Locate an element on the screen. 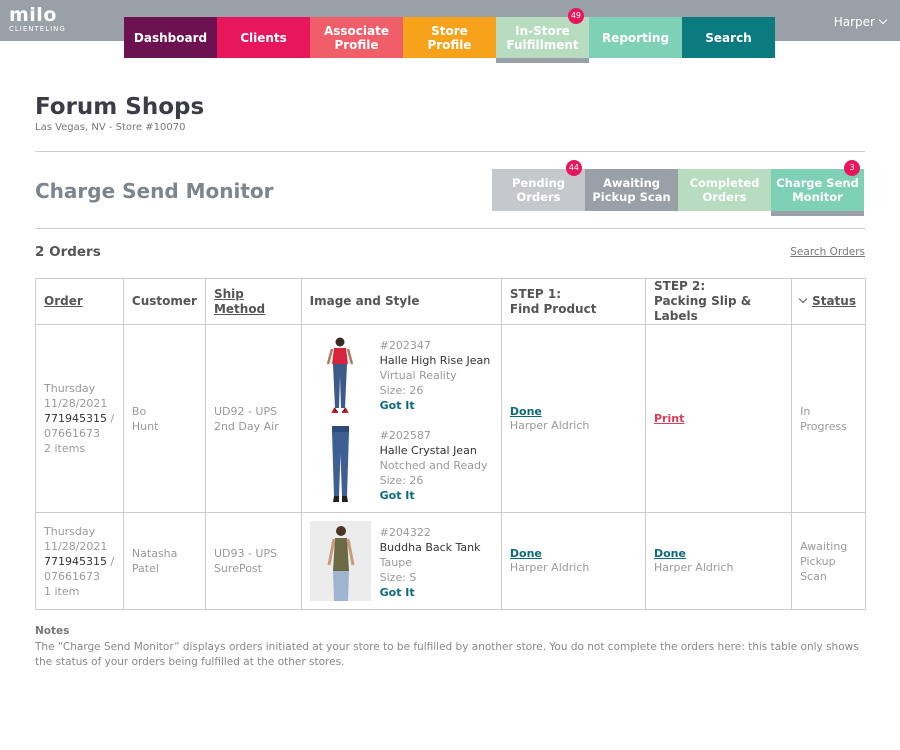  step2-cell: Done Harper Aldrich is located at coordinates (718, 561).